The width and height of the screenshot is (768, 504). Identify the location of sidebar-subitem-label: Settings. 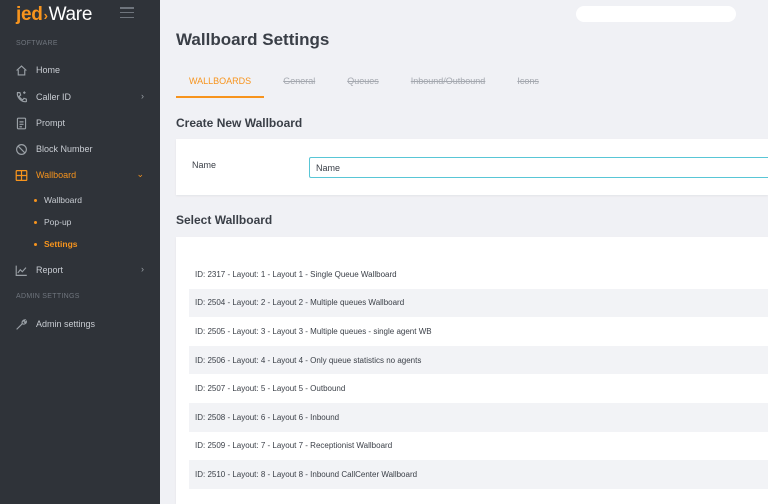
(61, 244).